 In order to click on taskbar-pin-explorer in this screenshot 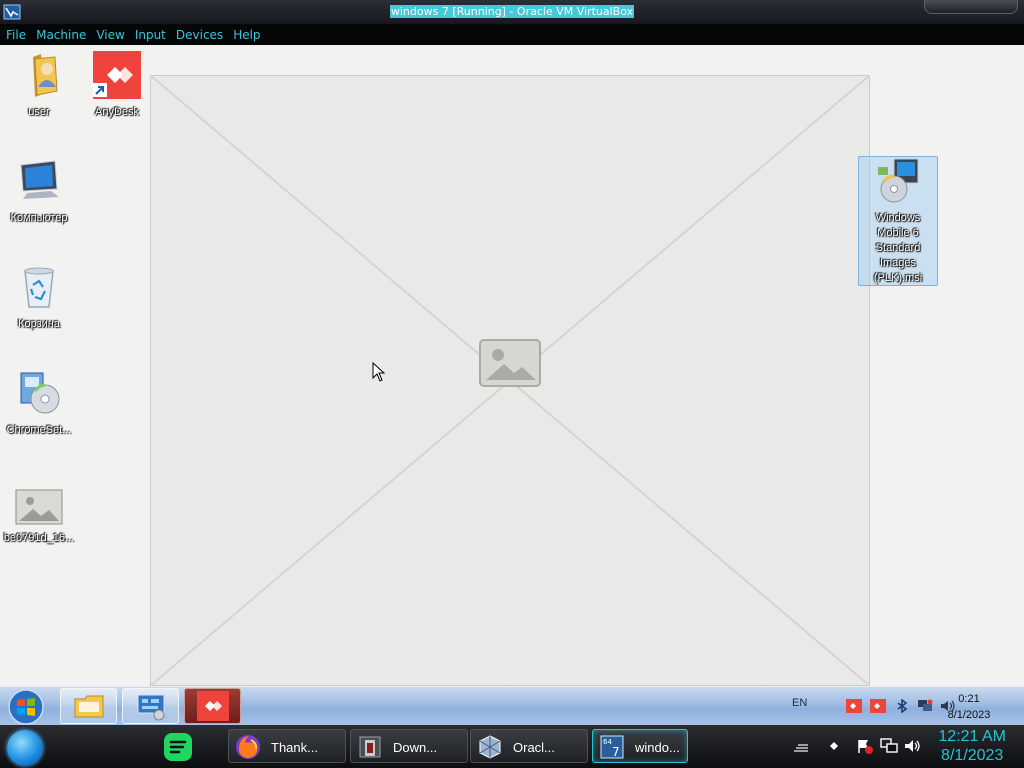, I will do `click(88, 706)`.